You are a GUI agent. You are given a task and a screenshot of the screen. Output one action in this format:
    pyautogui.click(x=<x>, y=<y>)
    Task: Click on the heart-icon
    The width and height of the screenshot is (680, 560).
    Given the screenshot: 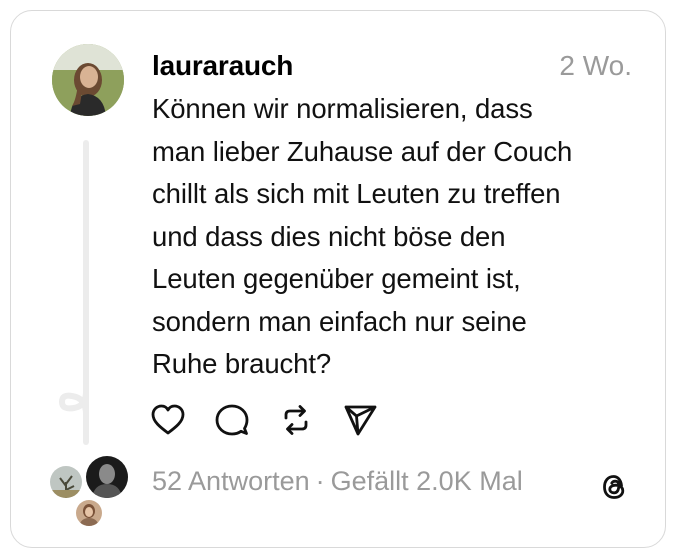 What is the action you would take?
    pyautogui.click(x=168, y=420)
    